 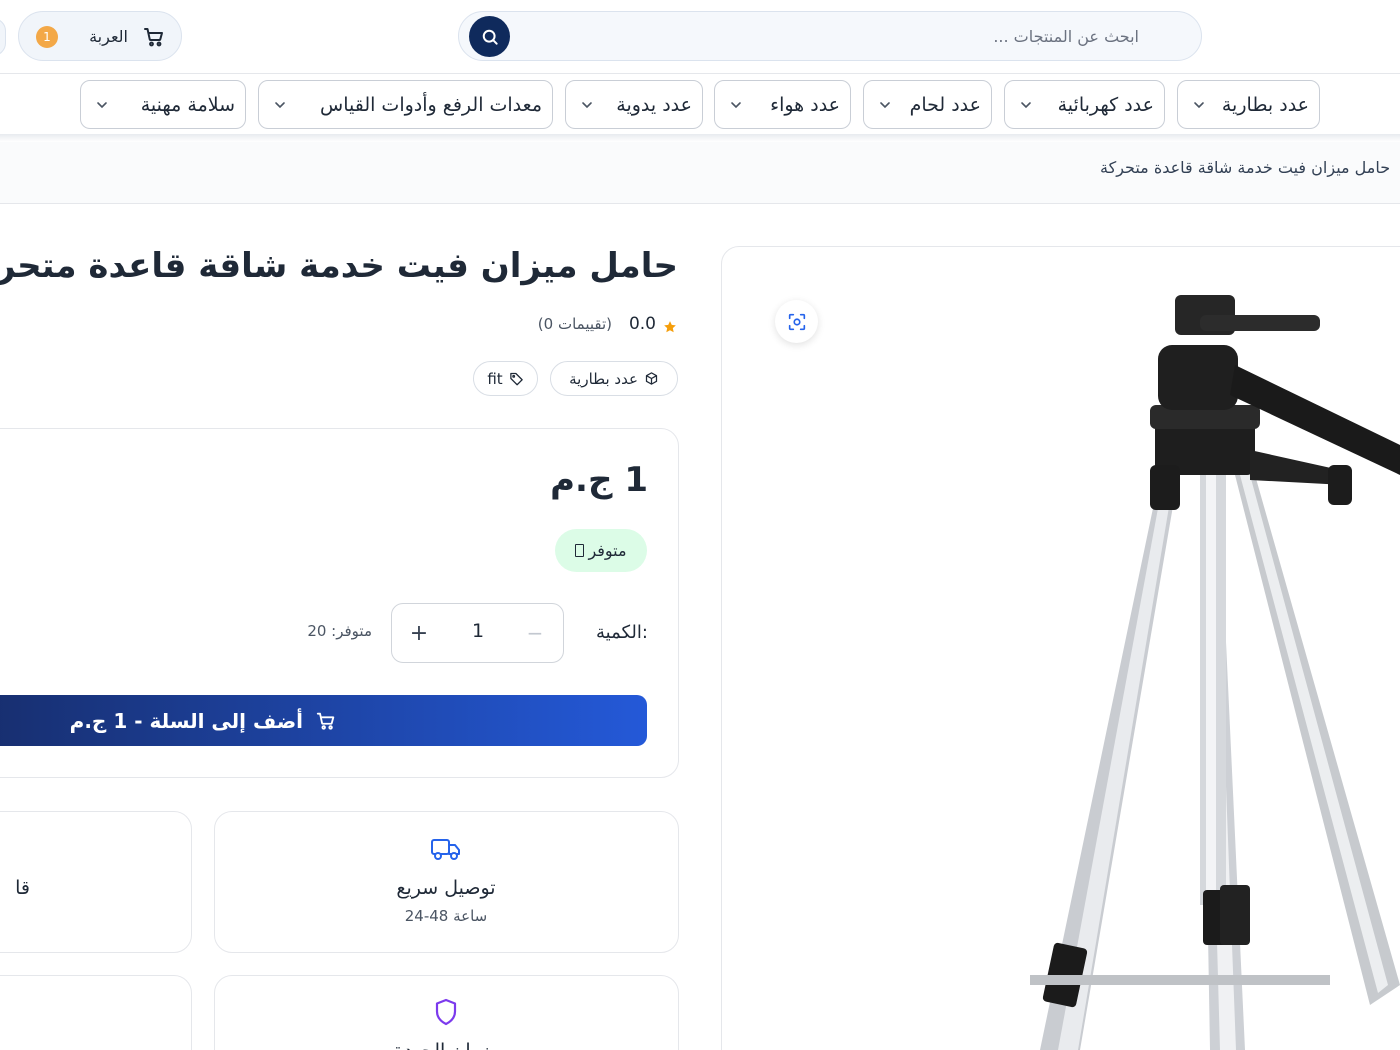 I want to click on stock-indicator-icon, so click(x=580, y=550).